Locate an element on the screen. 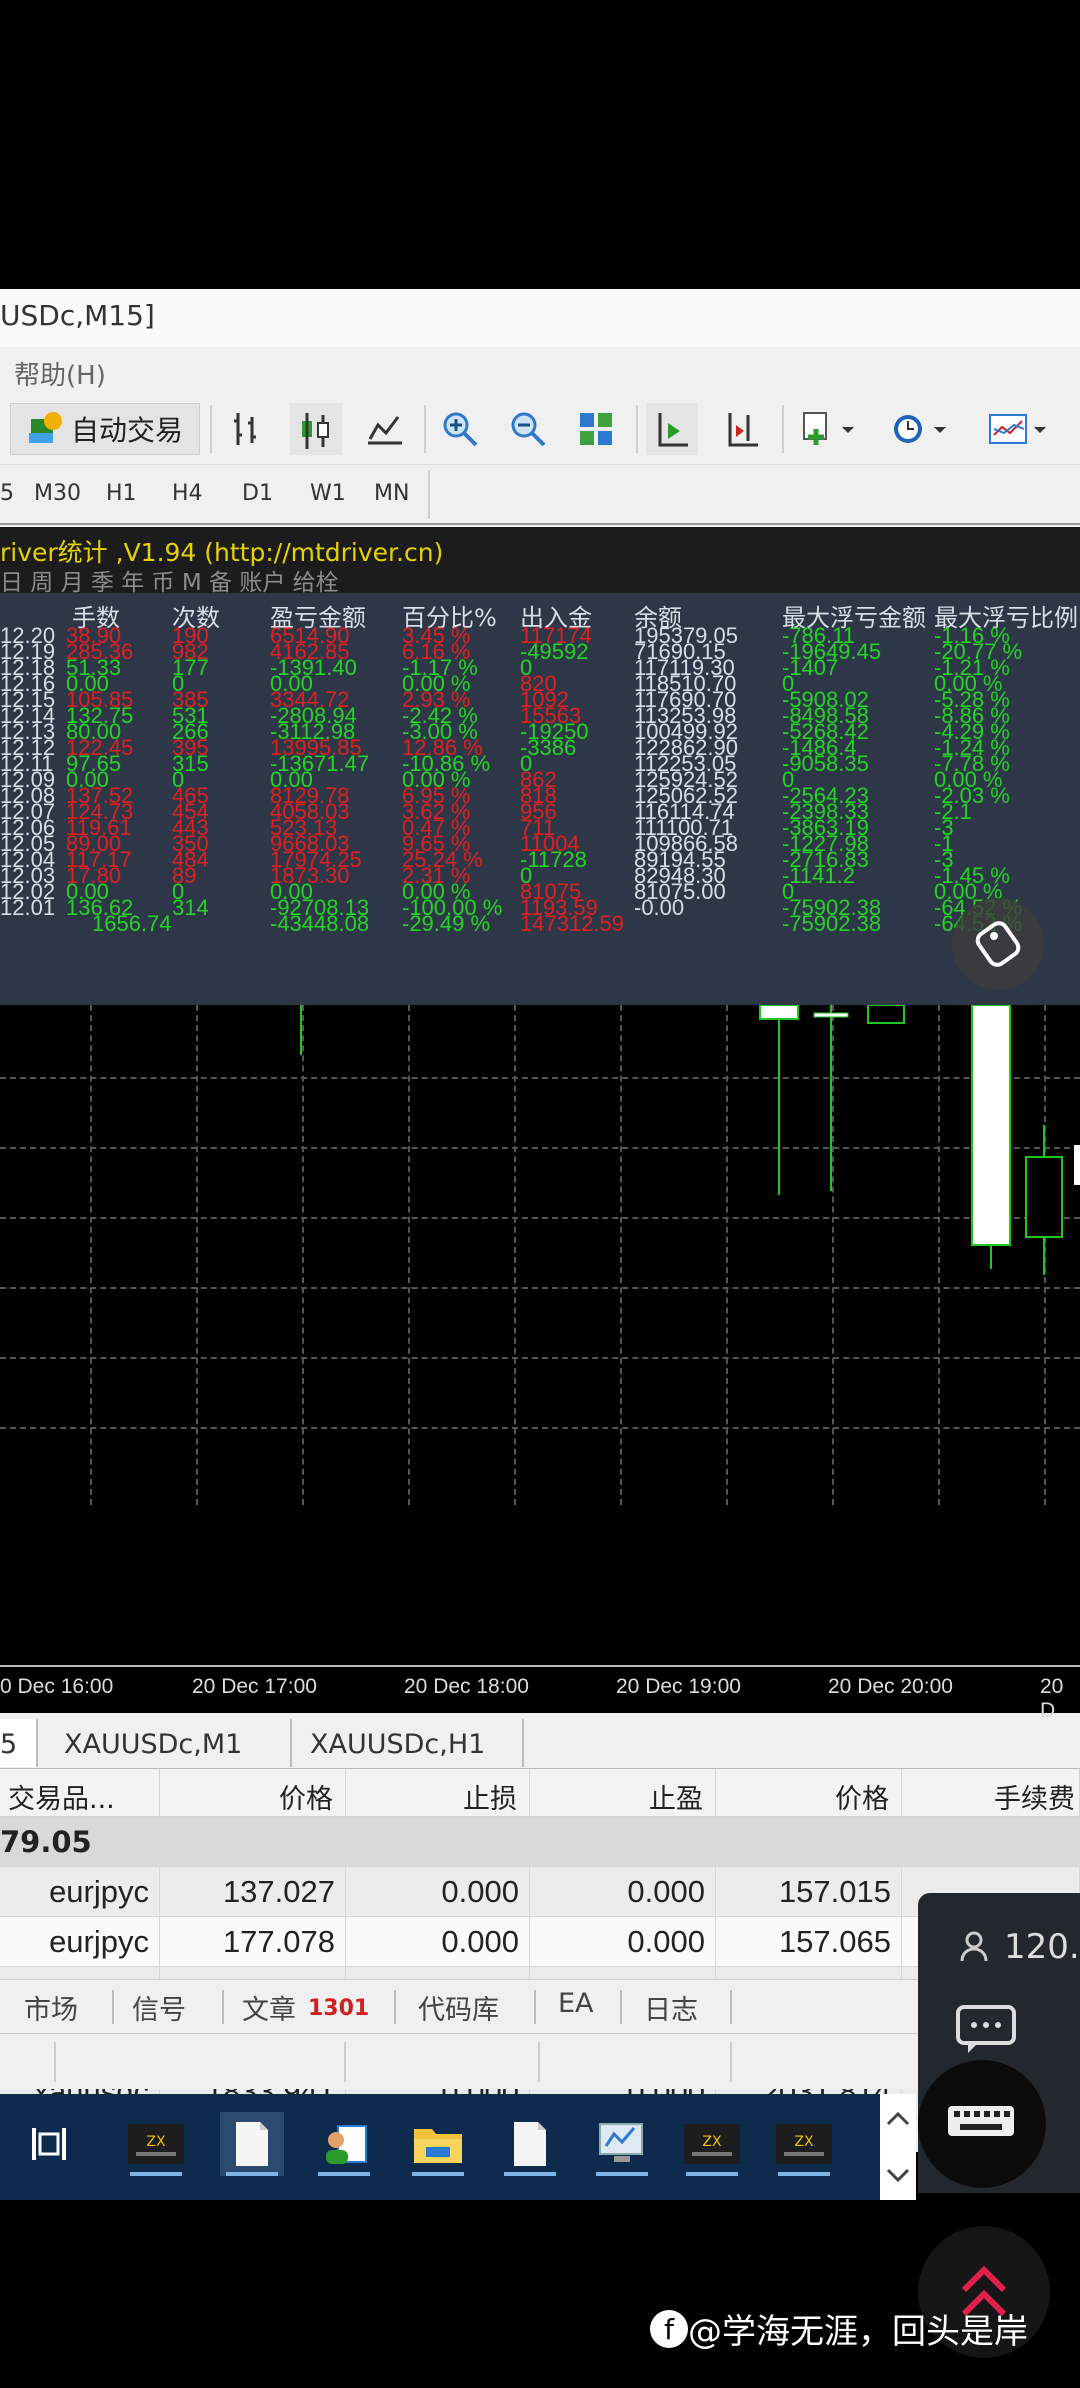 Image resolution: width=1080 pixels, height=2388 pixels. timeframe-w1: W1 is located at coordinates (328, 493).